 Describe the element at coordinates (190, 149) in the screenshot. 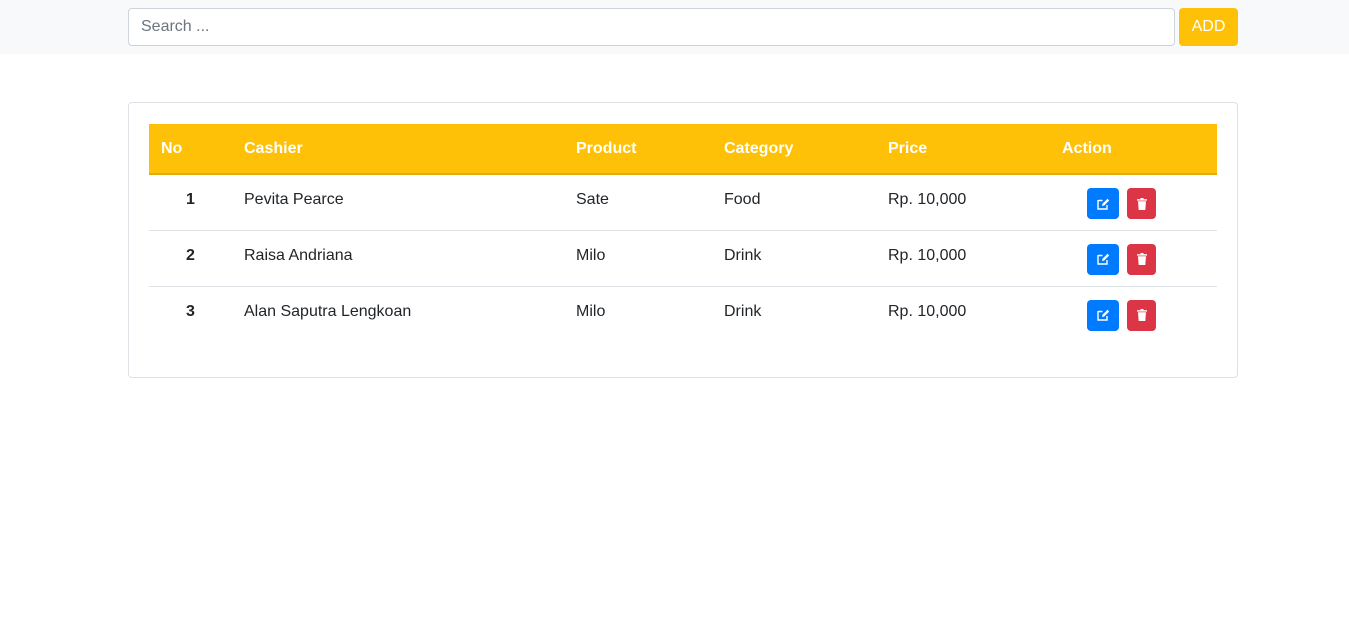

I see `header-no: No` at that location.